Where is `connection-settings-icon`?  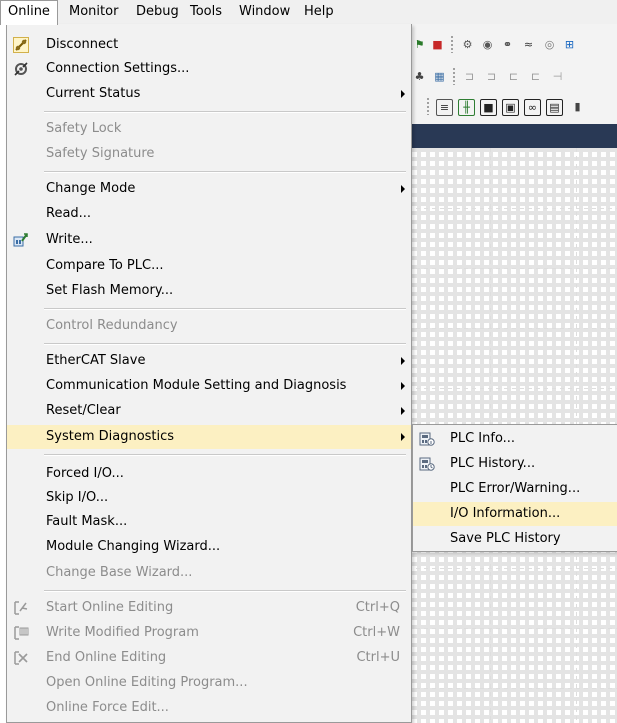 connection-settings-icon is located at coordinates (21, 69).